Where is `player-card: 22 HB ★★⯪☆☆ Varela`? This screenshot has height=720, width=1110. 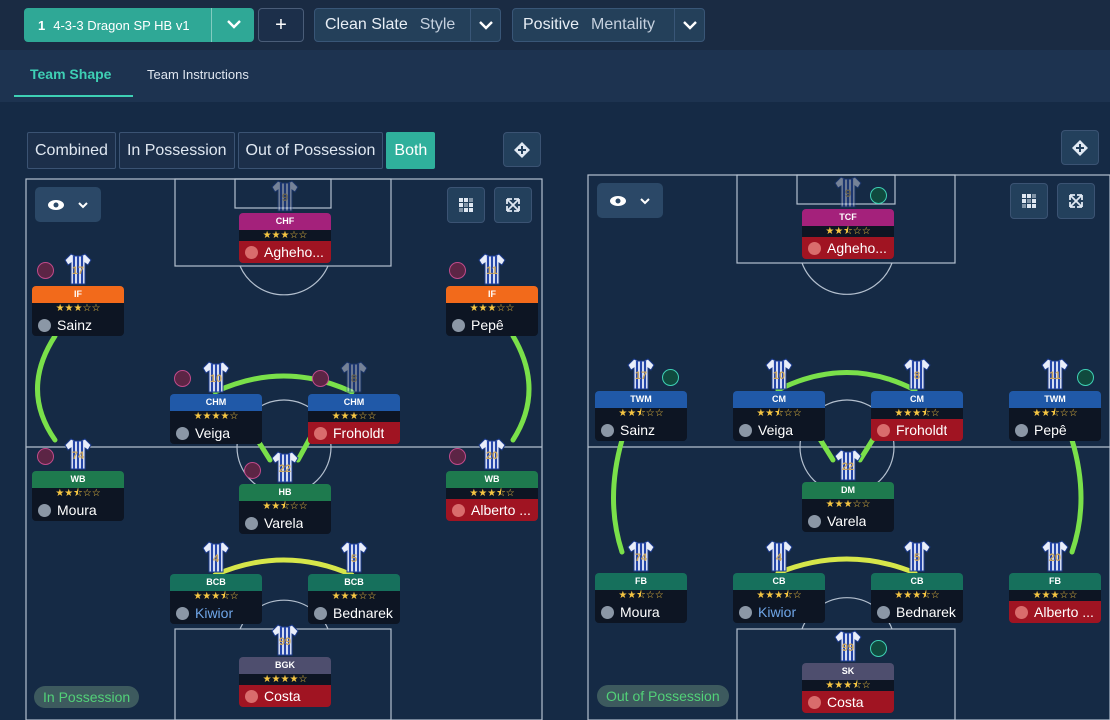
player-card: 22 HB ★★⯪☆☆ Varela is located at coordinates (285, 492).